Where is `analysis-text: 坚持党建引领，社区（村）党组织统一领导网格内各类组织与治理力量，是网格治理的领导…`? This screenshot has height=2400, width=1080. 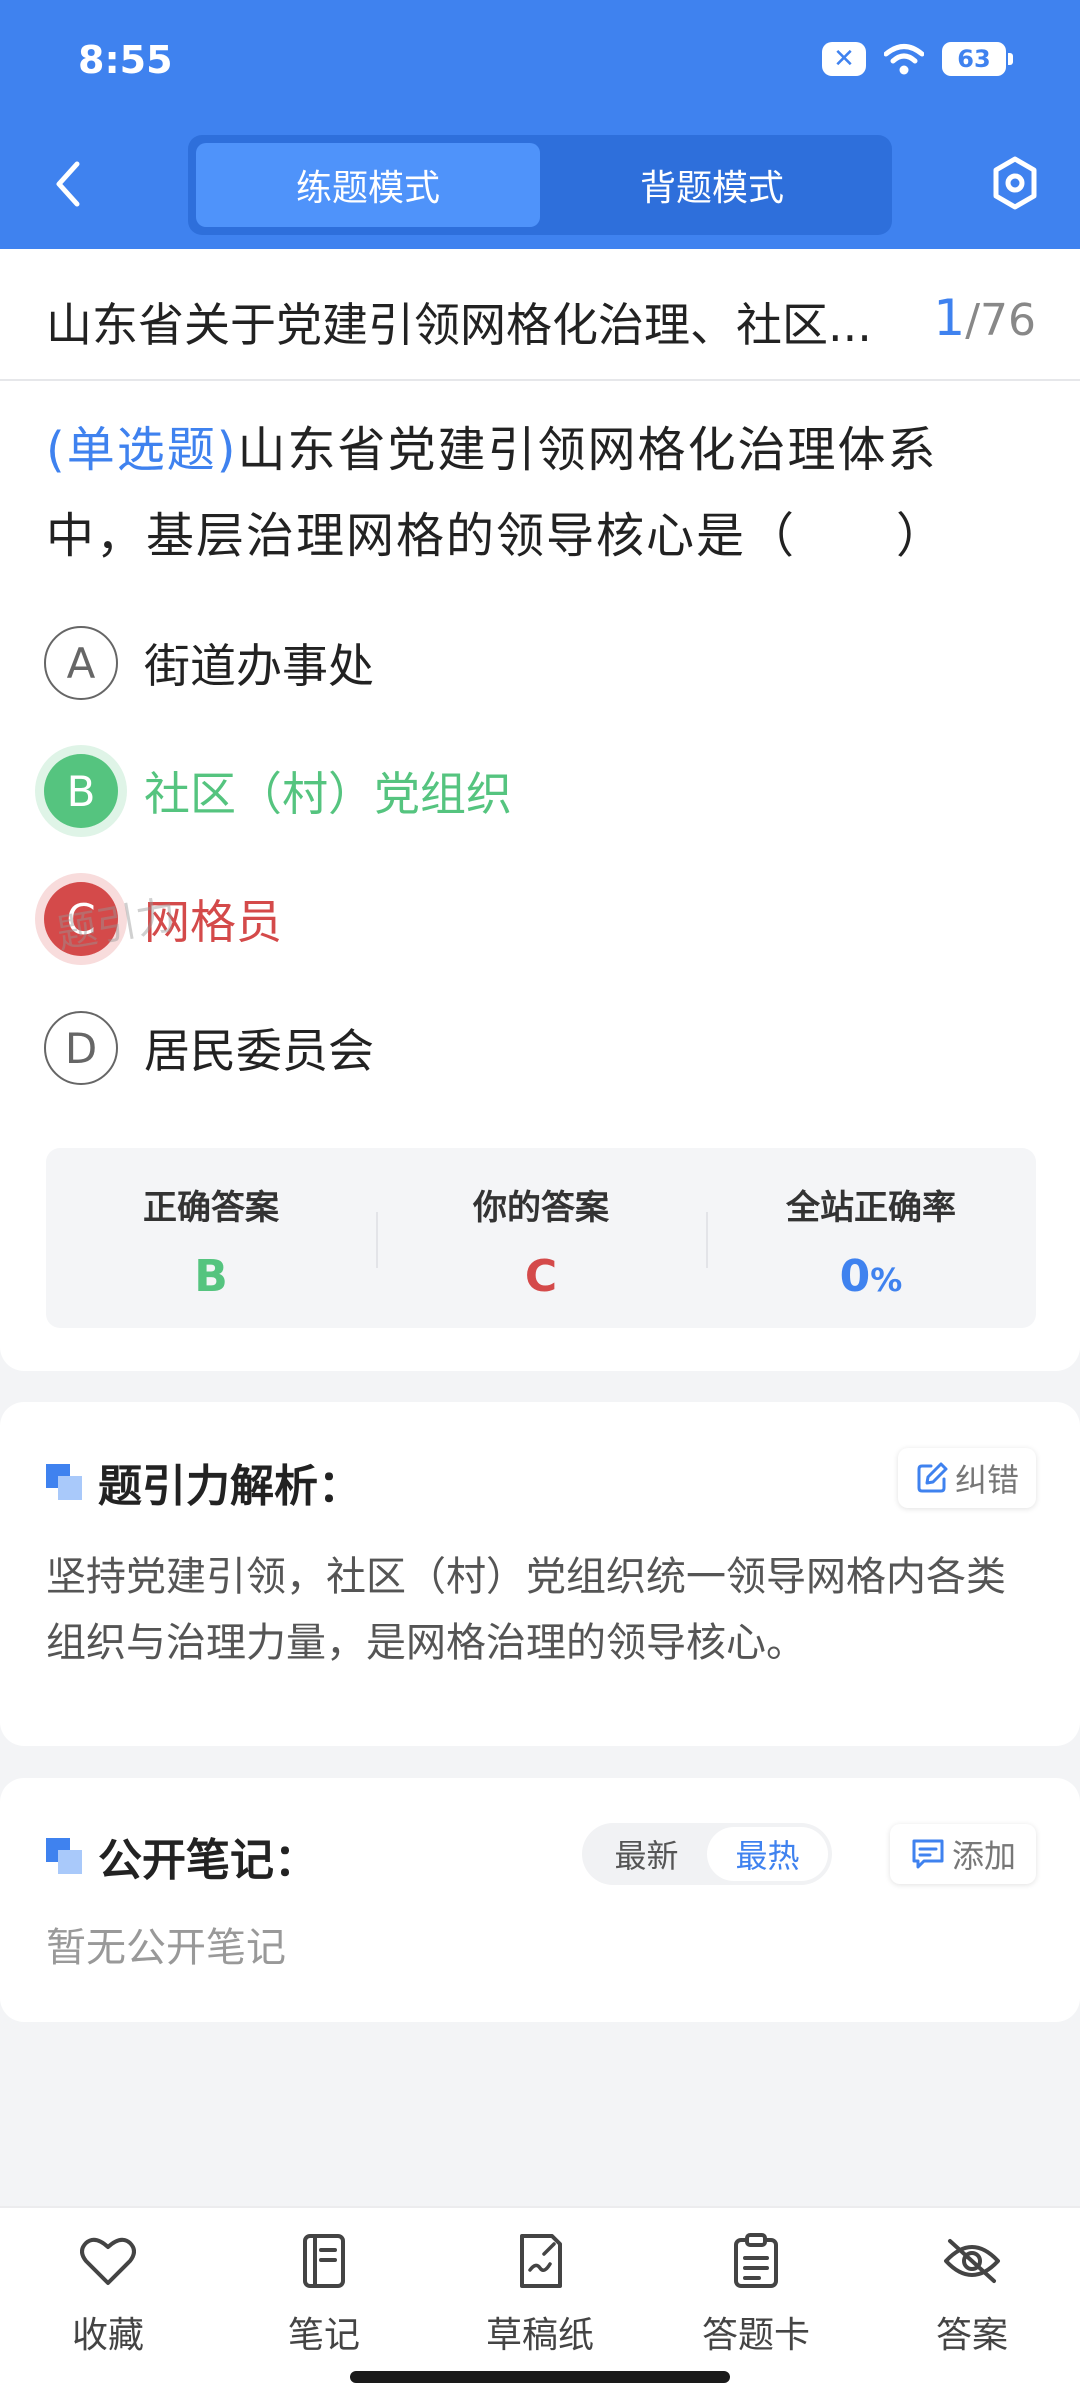 analysis-text: 坚持党建引领，社区（村）党组织统一领导网格内各类组织与治理力量，是网格治理的领导… is located at coordinates (526, 1610).